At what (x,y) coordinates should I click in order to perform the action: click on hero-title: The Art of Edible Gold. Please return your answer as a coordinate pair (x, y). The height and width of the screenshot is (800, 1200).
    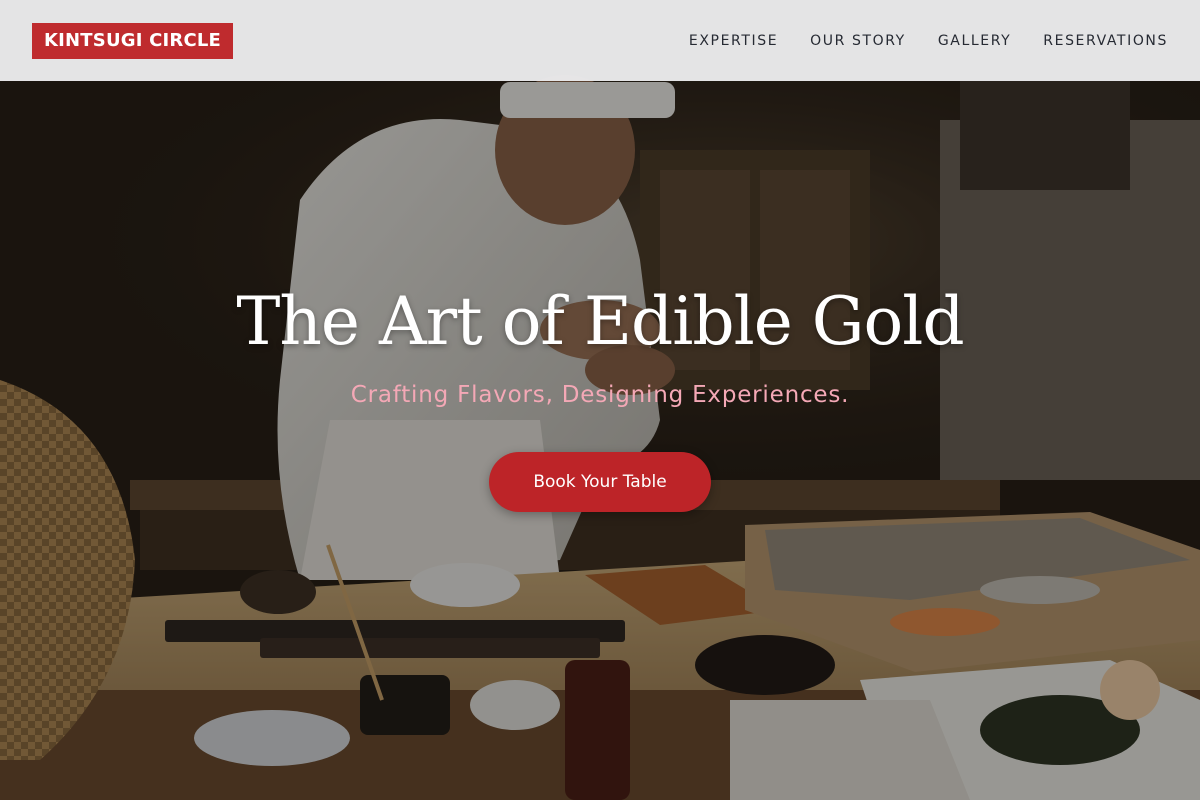
    Looking at the image, I should click on (600, 321).